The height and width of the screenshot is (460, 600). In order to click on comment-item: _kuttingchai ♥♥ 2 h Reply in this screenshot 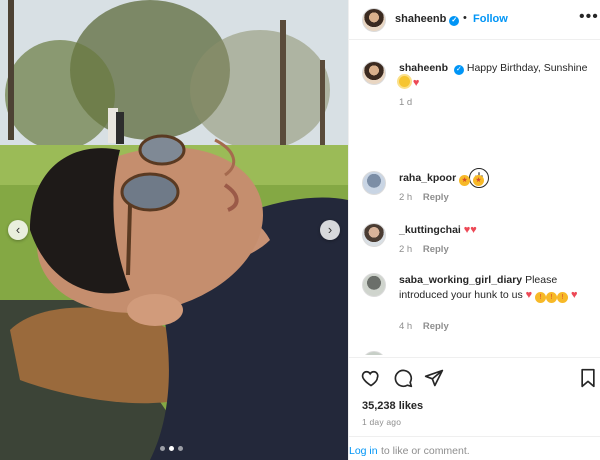, I will do `click(474, 243)`.